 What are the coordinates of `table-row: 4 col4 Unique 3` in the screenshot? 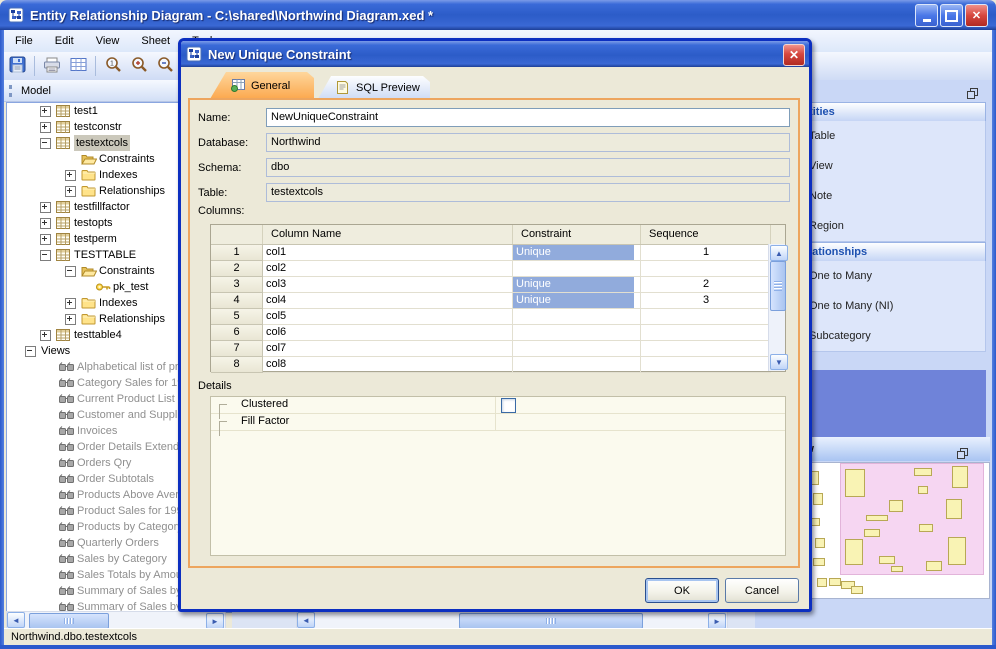 It's located at (498, 301).